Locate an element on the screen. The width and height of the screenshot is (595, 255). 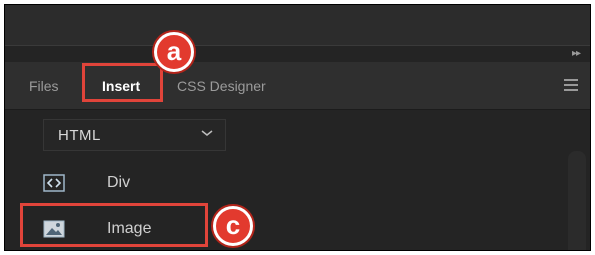
panel-scrollbar is located at coordinates (577, 200).